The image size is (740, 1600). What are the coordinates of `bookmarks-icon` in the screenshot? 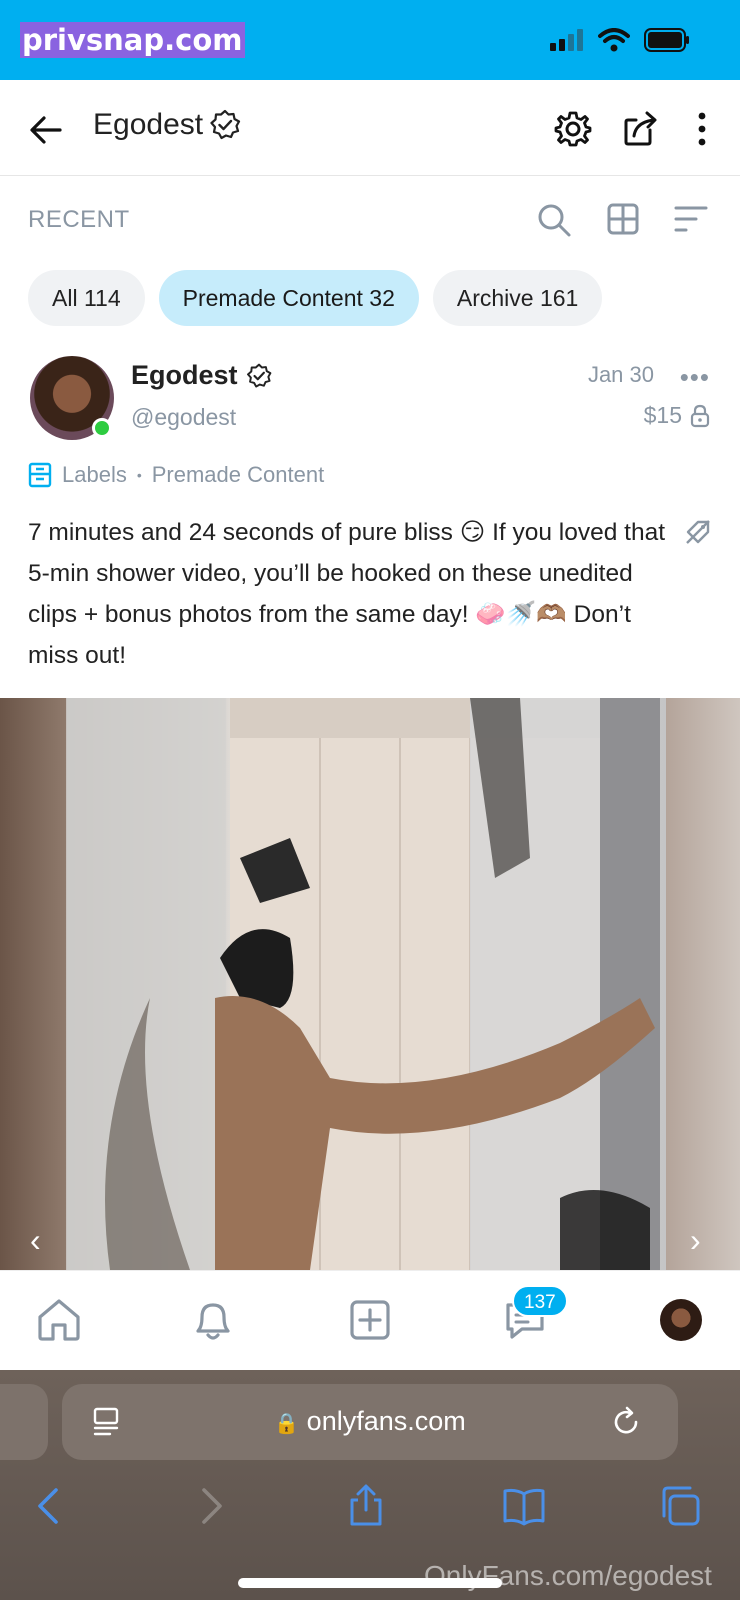 It's located at (524, 1506).